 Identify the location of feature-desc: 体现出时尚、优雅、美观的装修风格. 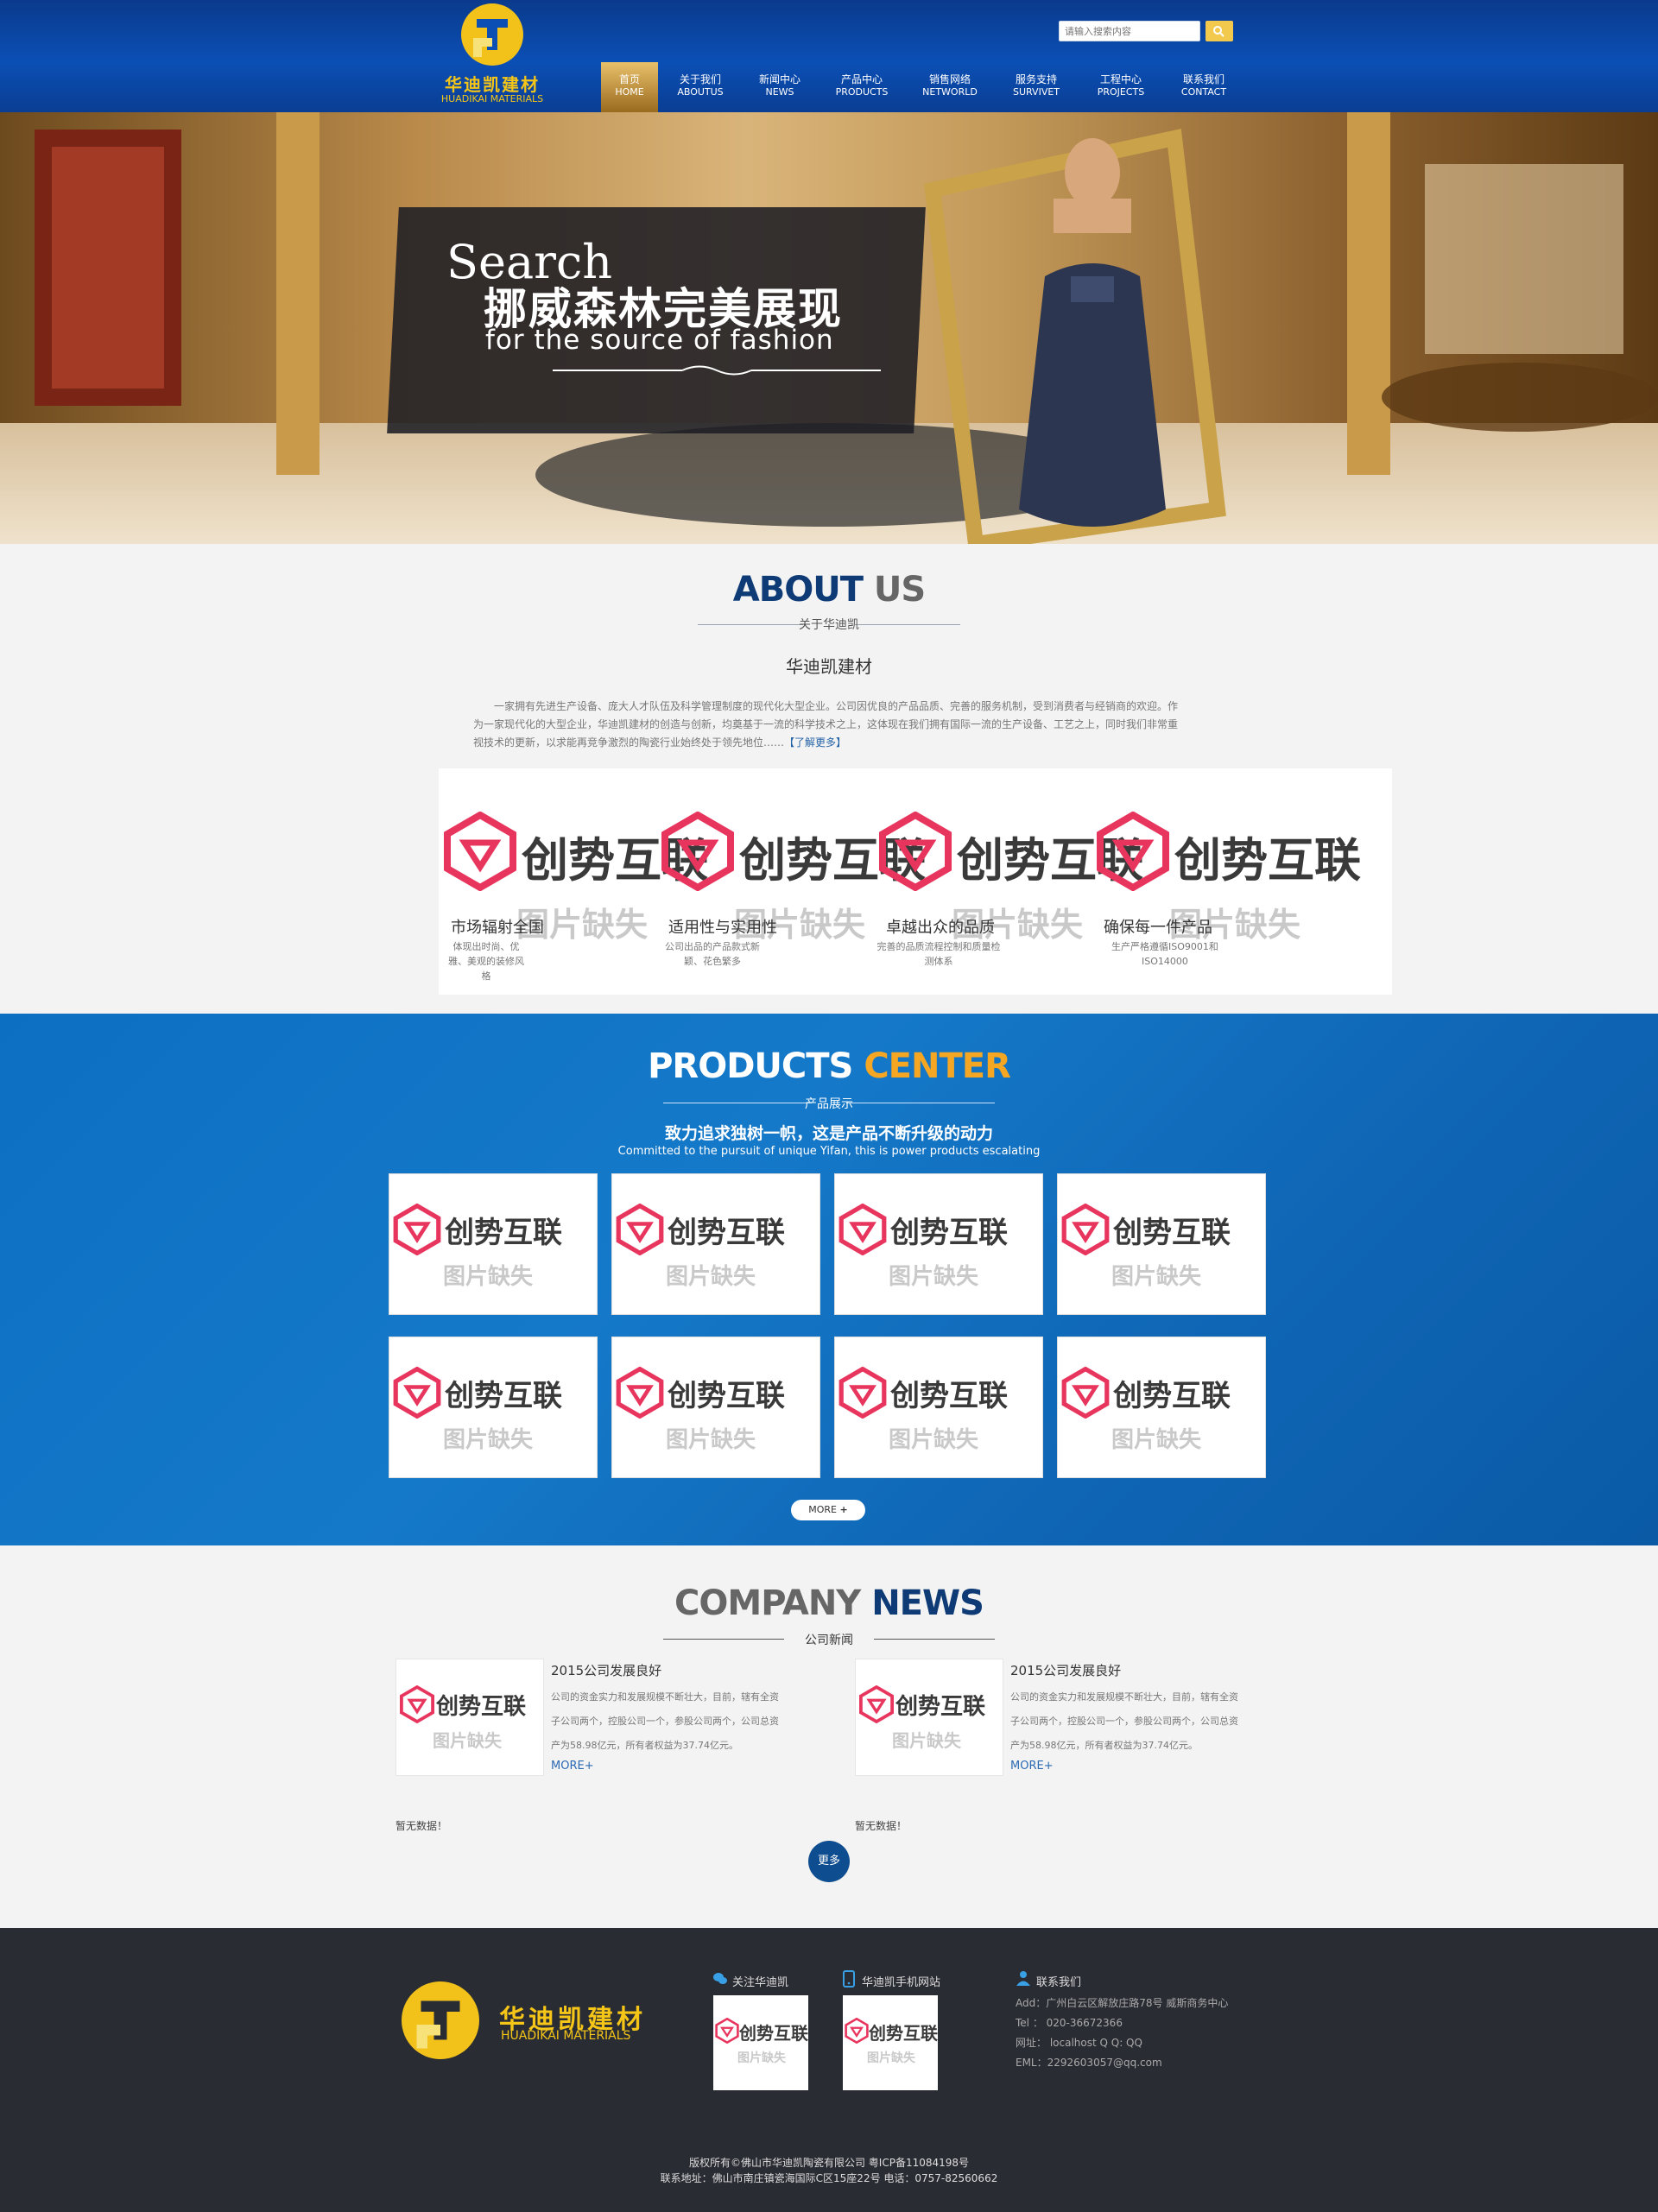
(486, 961).